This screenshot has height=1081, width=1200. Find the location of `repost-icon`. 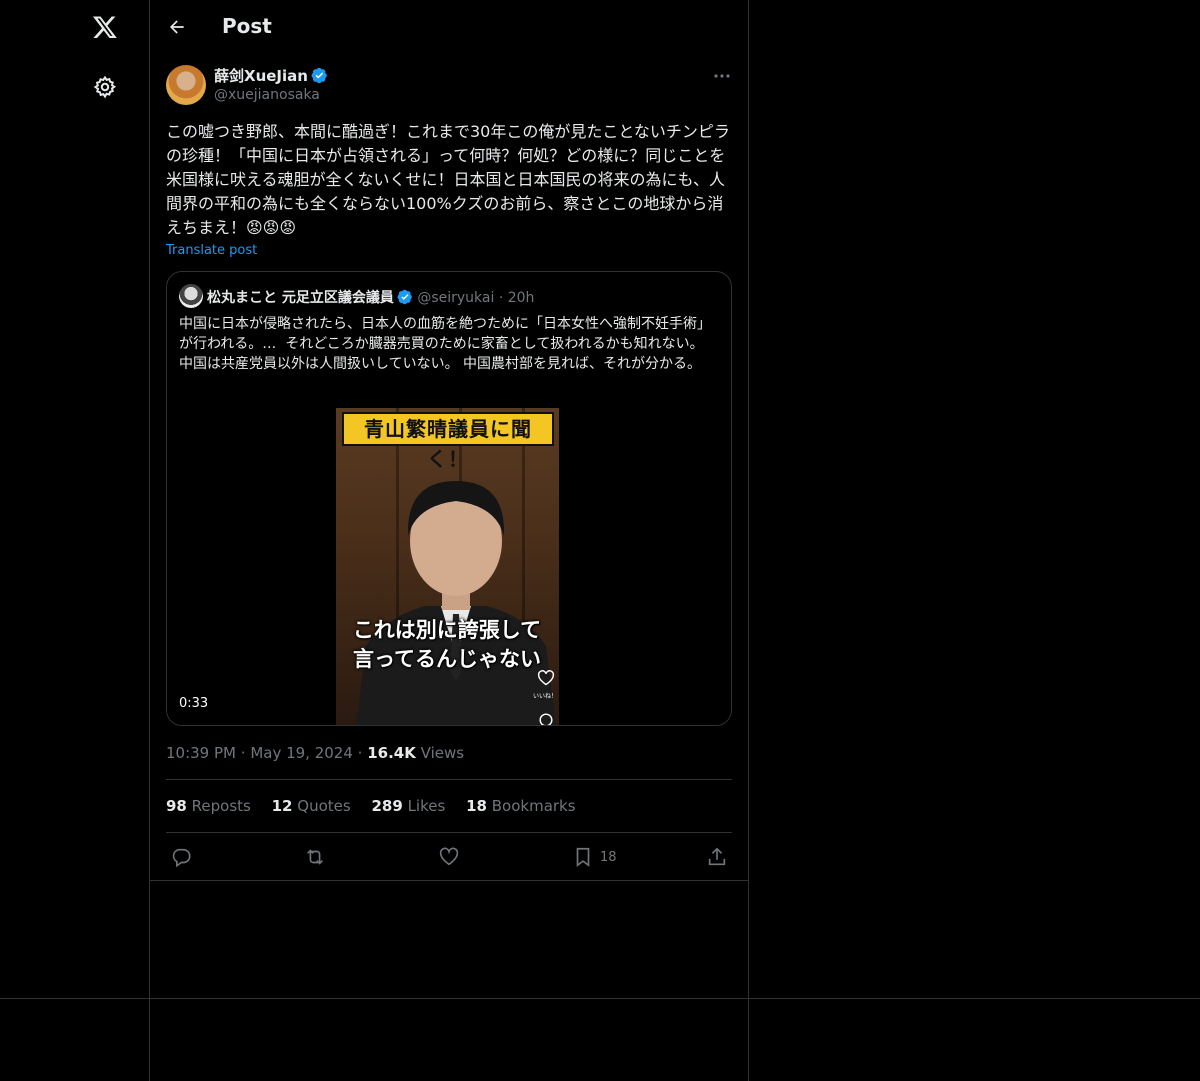

repost-icon is located at coordinates (315, 857).